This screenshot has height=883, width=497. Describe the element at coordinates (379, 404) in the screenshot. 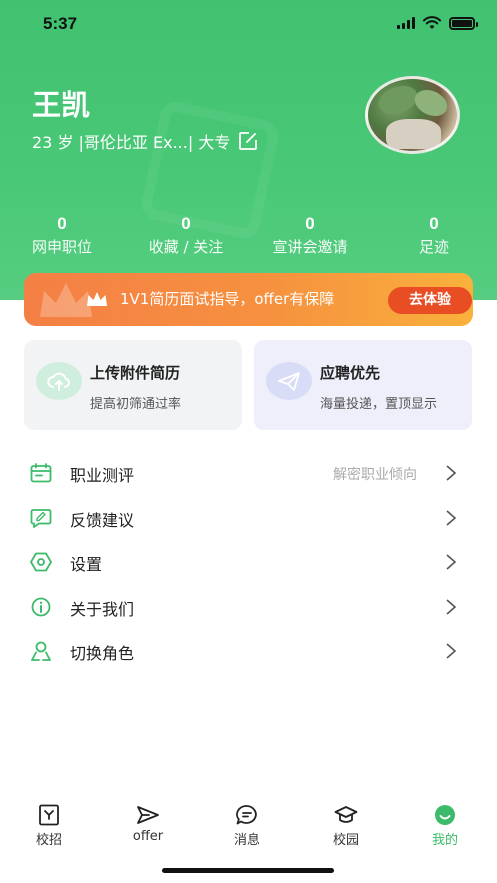

I see `card-subtitle: 海量投递，置顶显示` at that location.